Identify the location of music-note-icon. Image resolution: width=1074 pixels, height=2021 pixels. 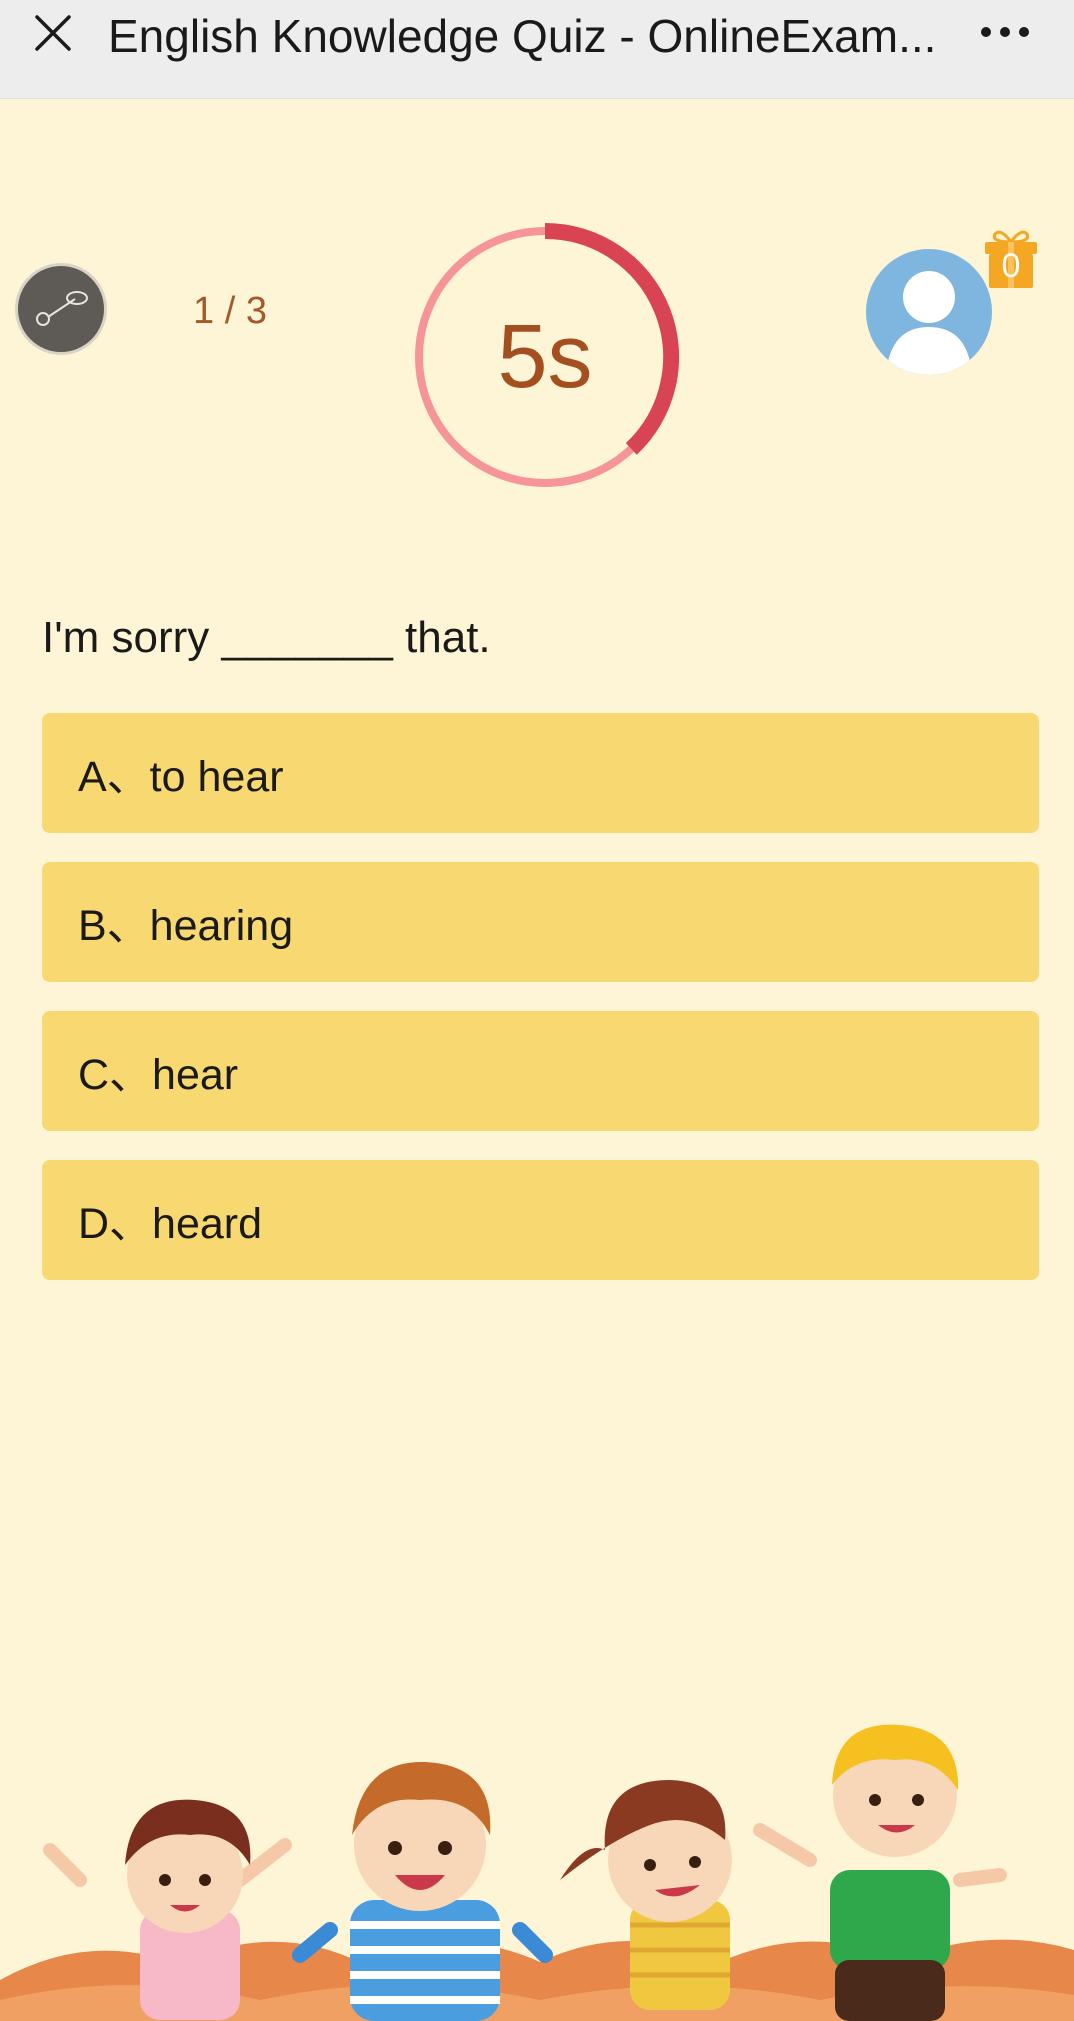
(62, 308).